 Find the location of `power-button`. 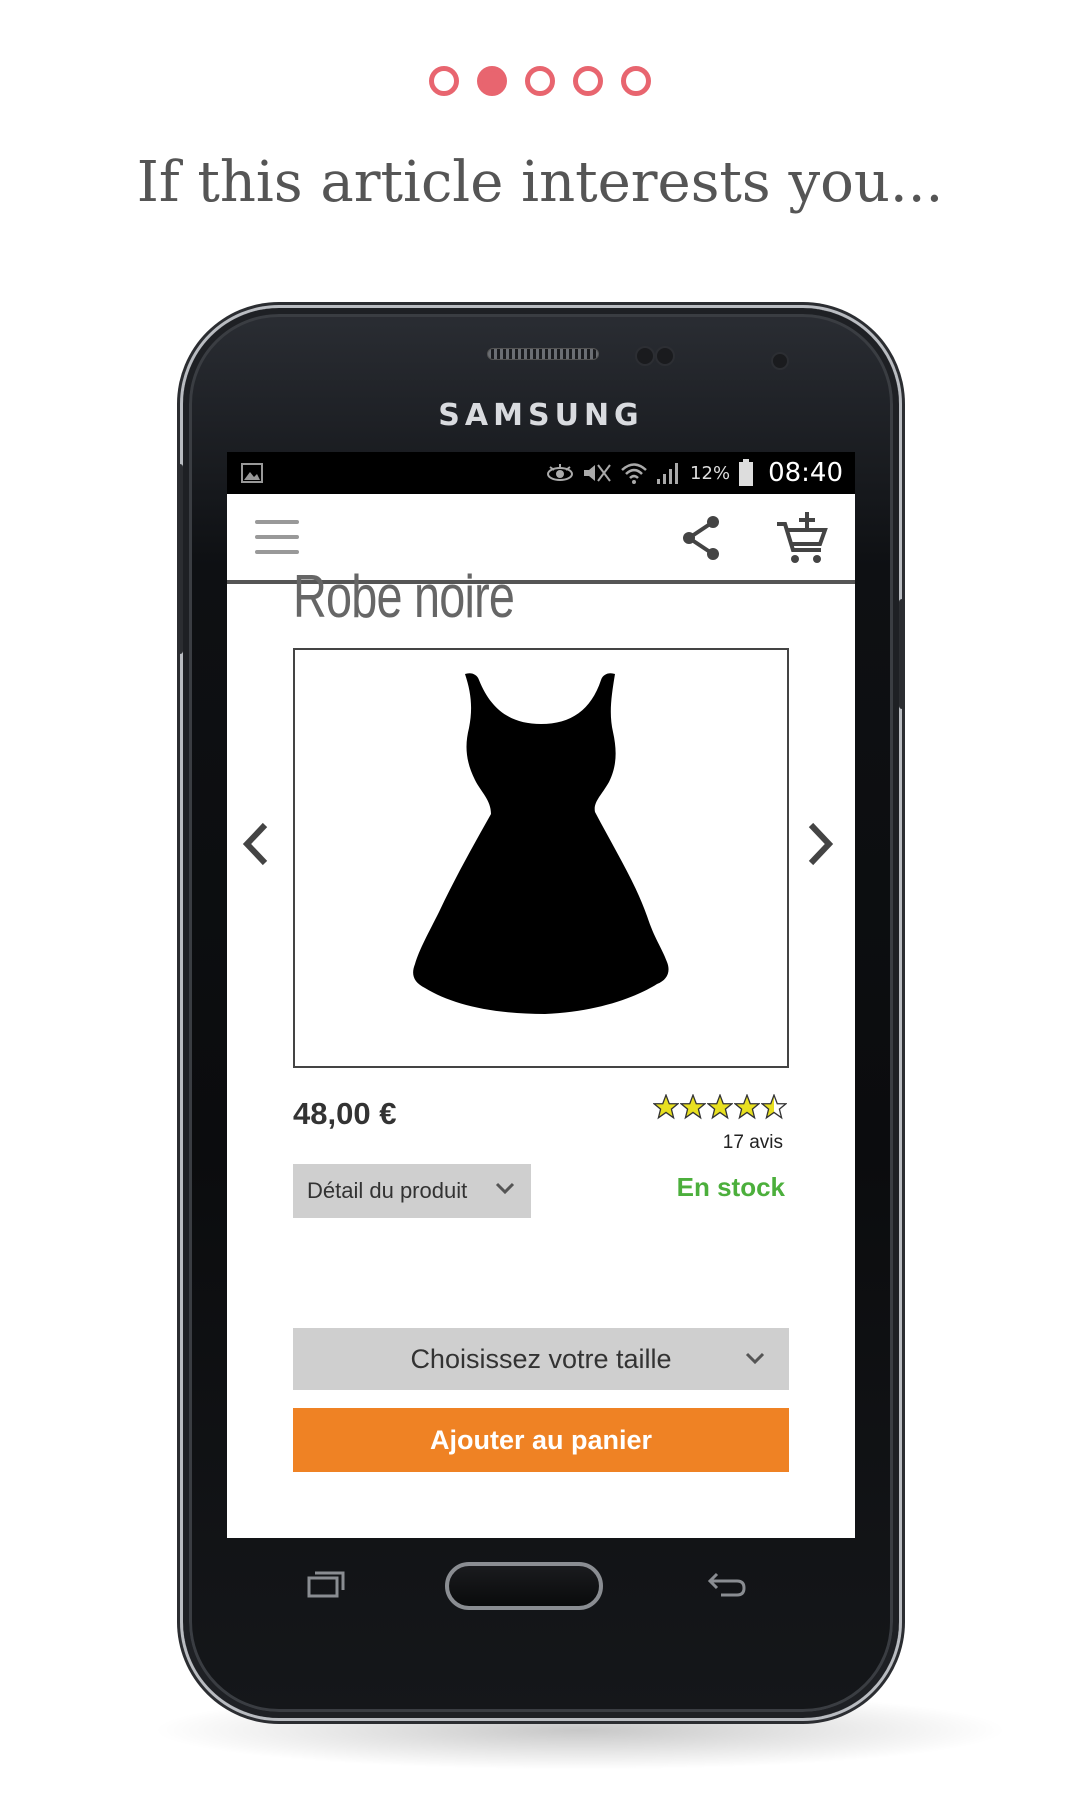

power-button is located at coordinates (902, 654).